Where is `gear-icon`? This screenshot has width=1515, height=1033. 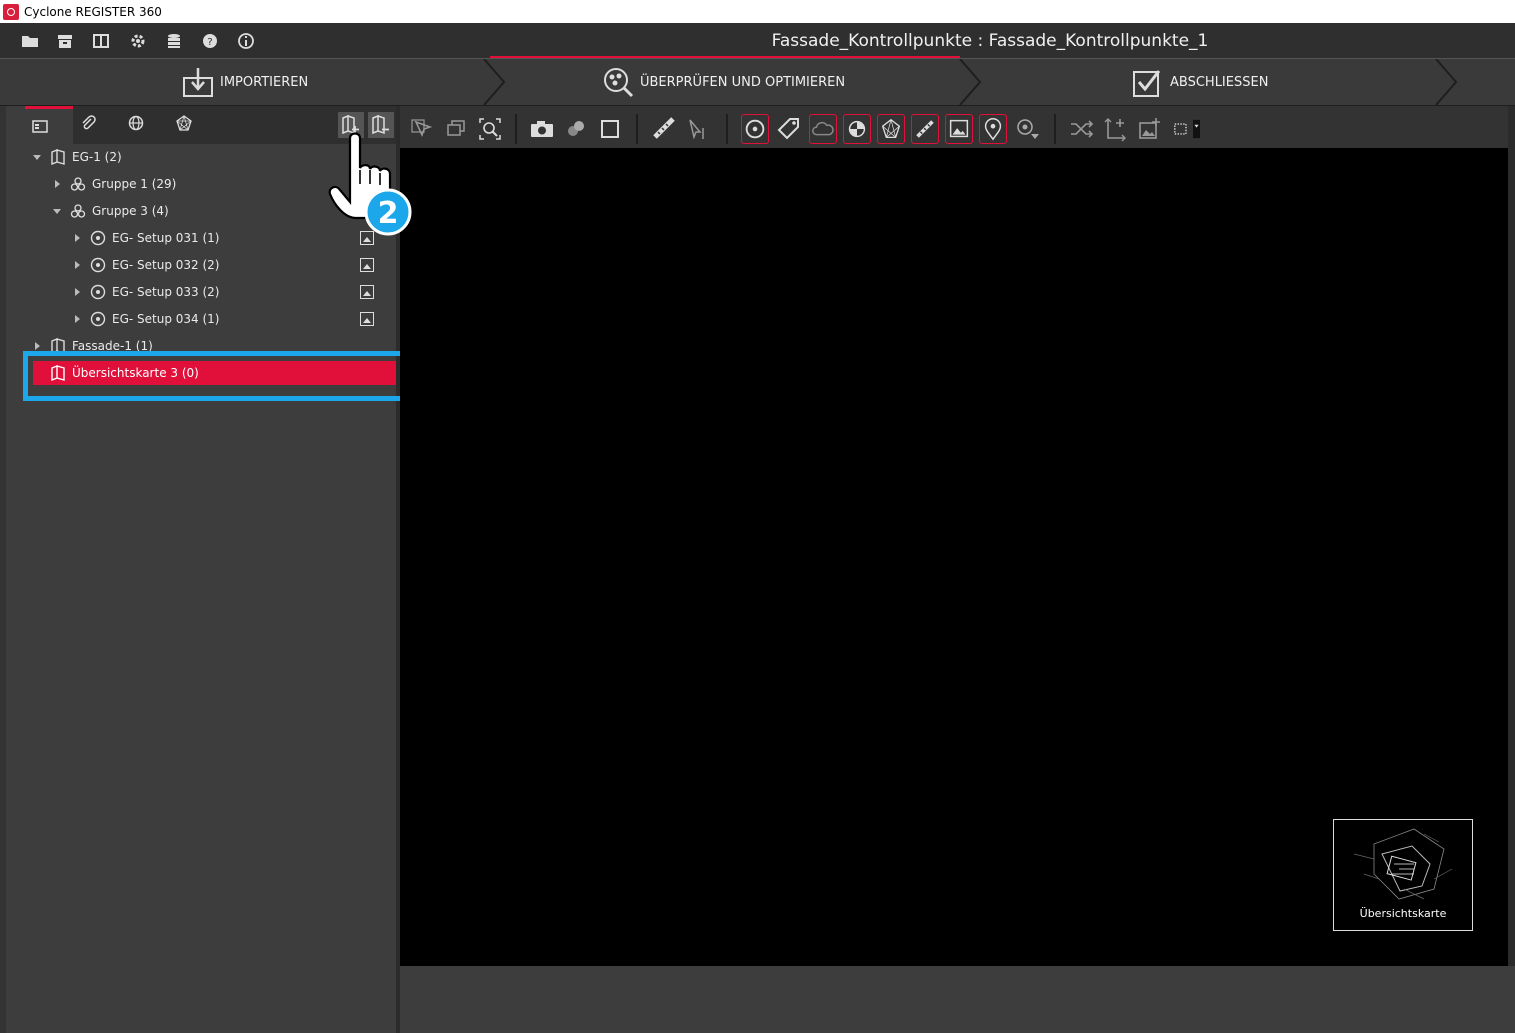
gear-icon is located at coordinates (138, 41).